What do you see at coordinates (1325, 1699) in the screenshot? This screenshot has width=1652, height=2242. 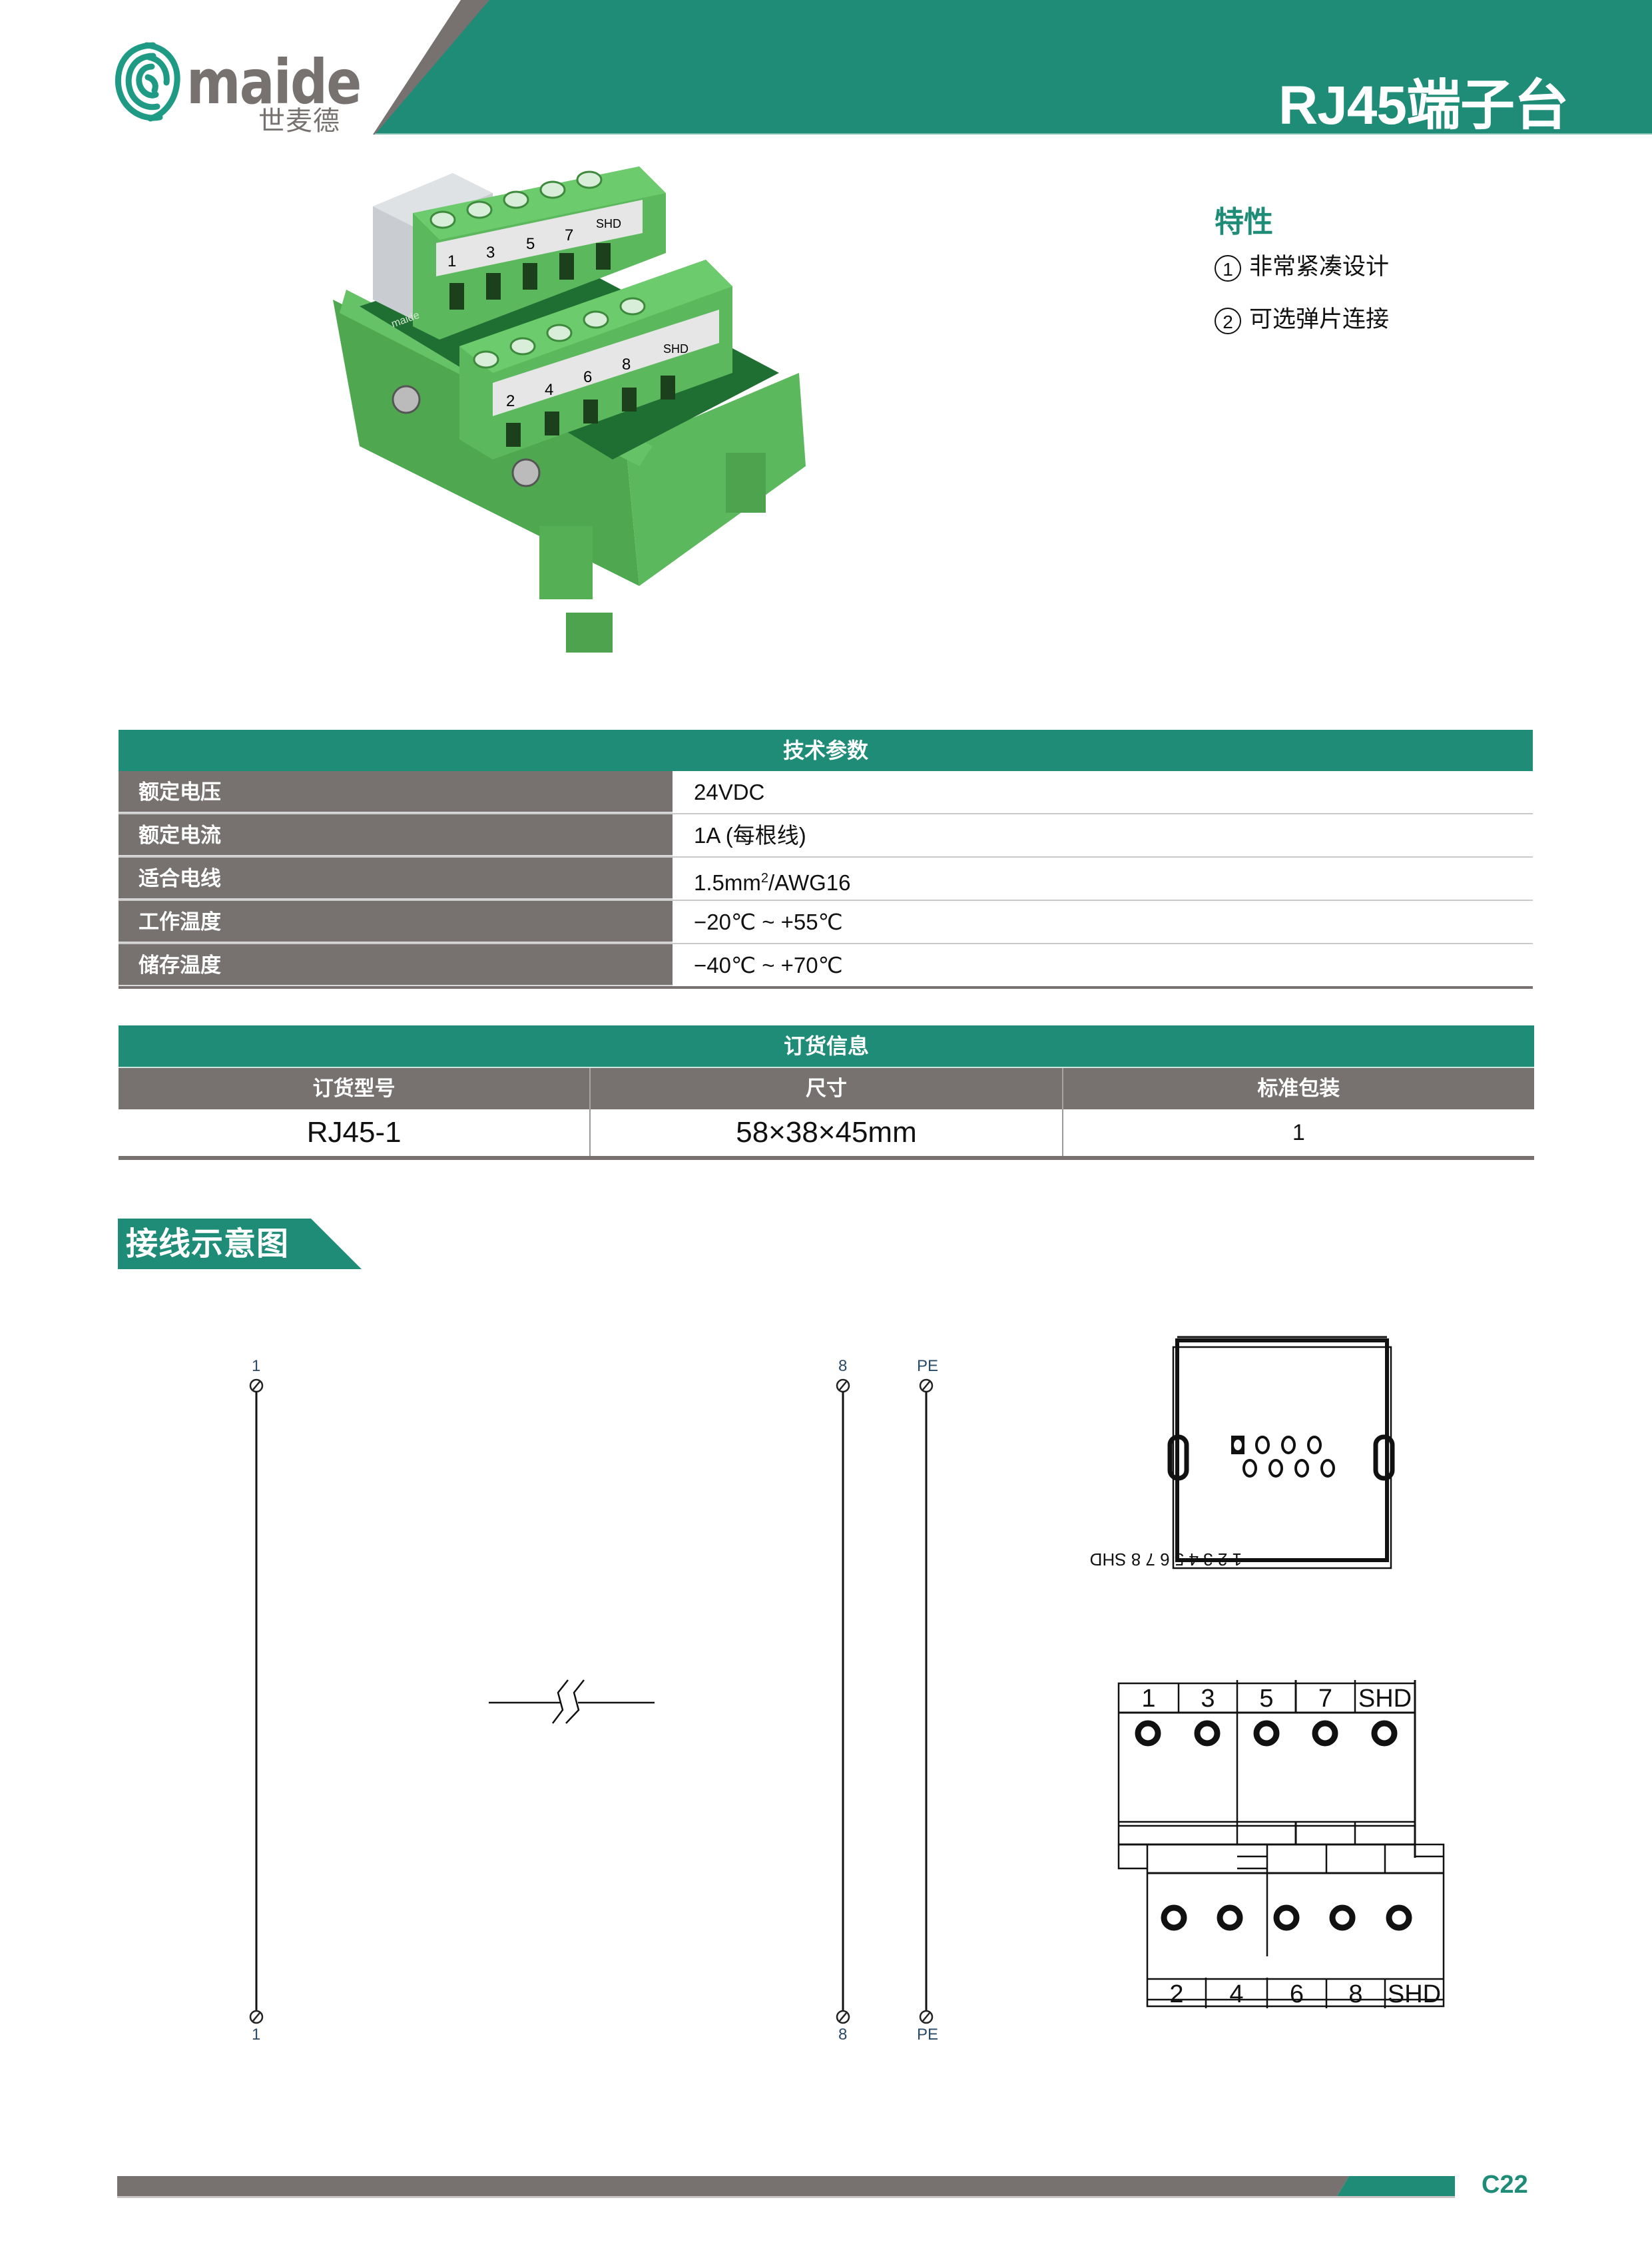 I see `pin-label: 7` at bounding box center [1325, 1699].